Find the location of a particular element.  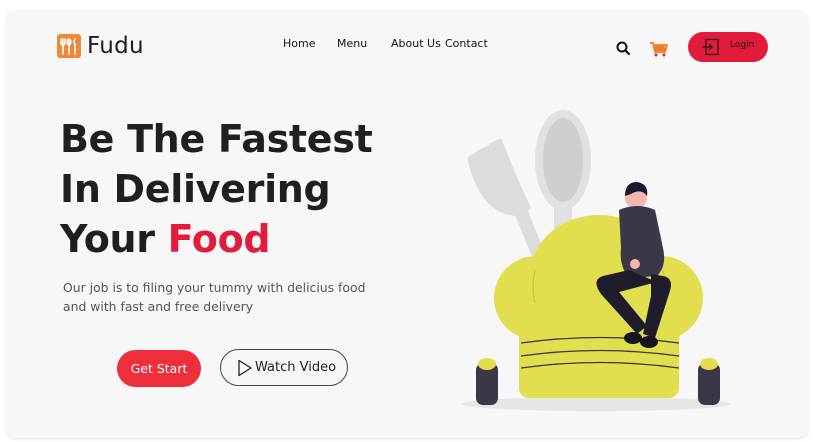

login-label: Login is located at coordinates (742, 45).